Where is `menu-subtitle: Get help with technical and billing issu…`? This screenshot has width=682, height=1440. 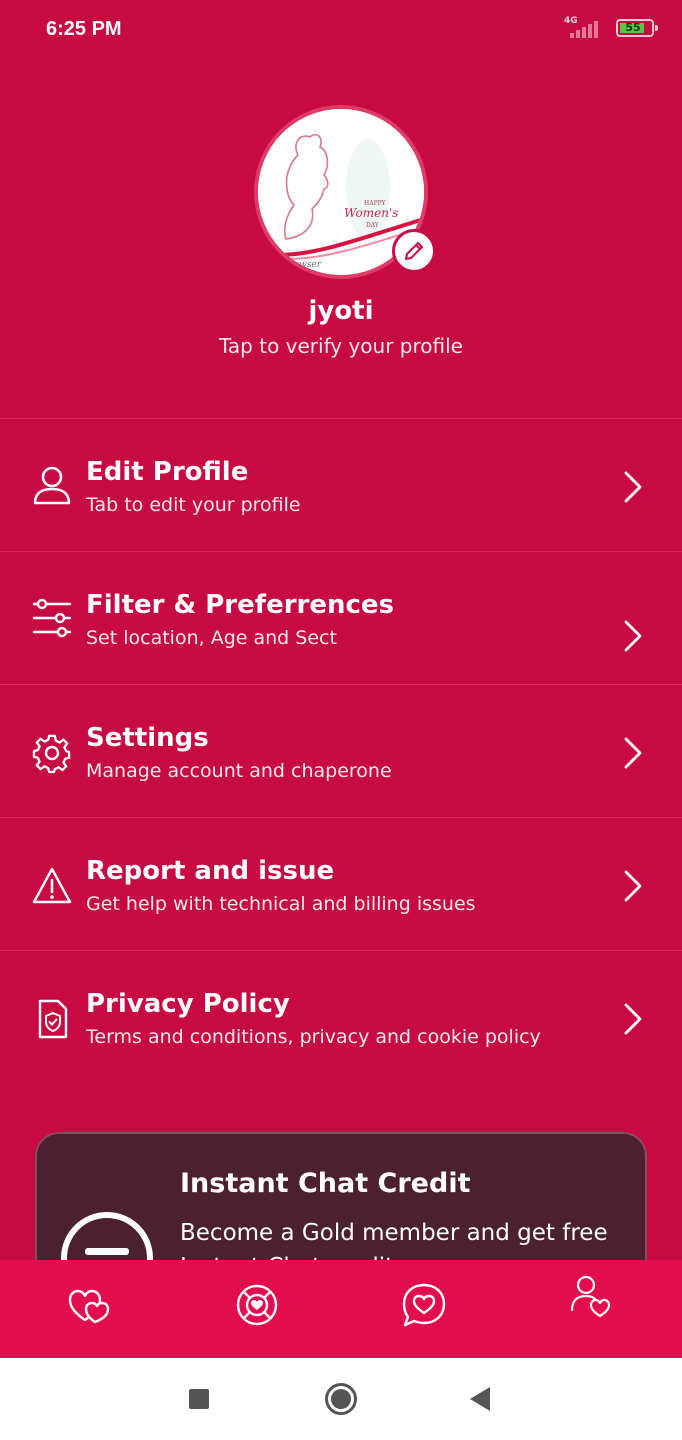
menu-subtitle: Get help with technical and billing issu… is located at coordinates (281, 904).